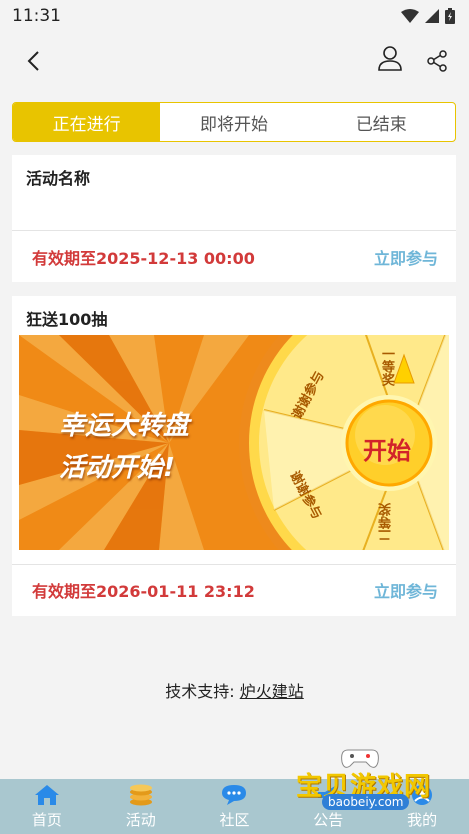 This screenshot has height=834, width=469. I want to click on support-label: 技术支持:, so click(200, 691).